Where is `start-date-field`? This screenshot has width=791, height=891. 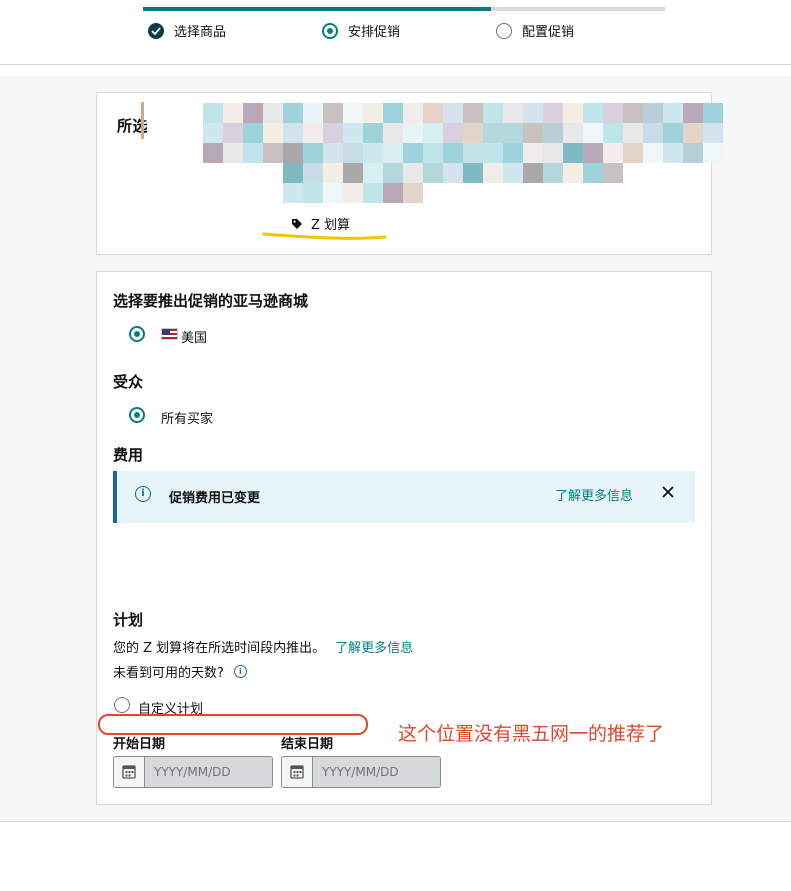 start-date-field is located at coordinates (193, 772).